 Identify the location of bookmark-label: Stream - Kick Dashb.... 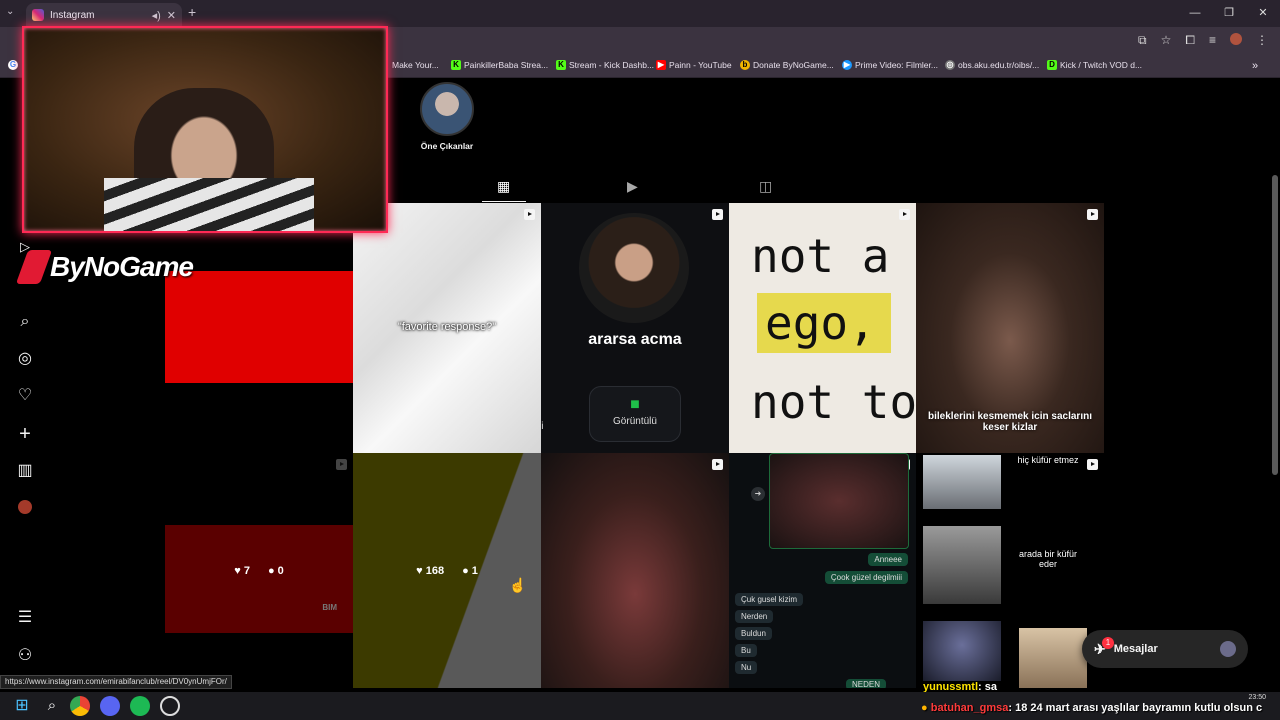
(612, 65).